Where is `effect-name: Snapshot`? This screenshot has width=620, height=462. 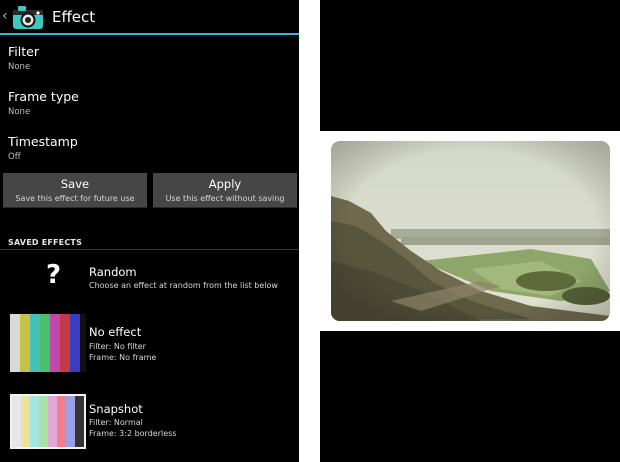 effect-name: Snapshot is located at coordinates (116, 409).